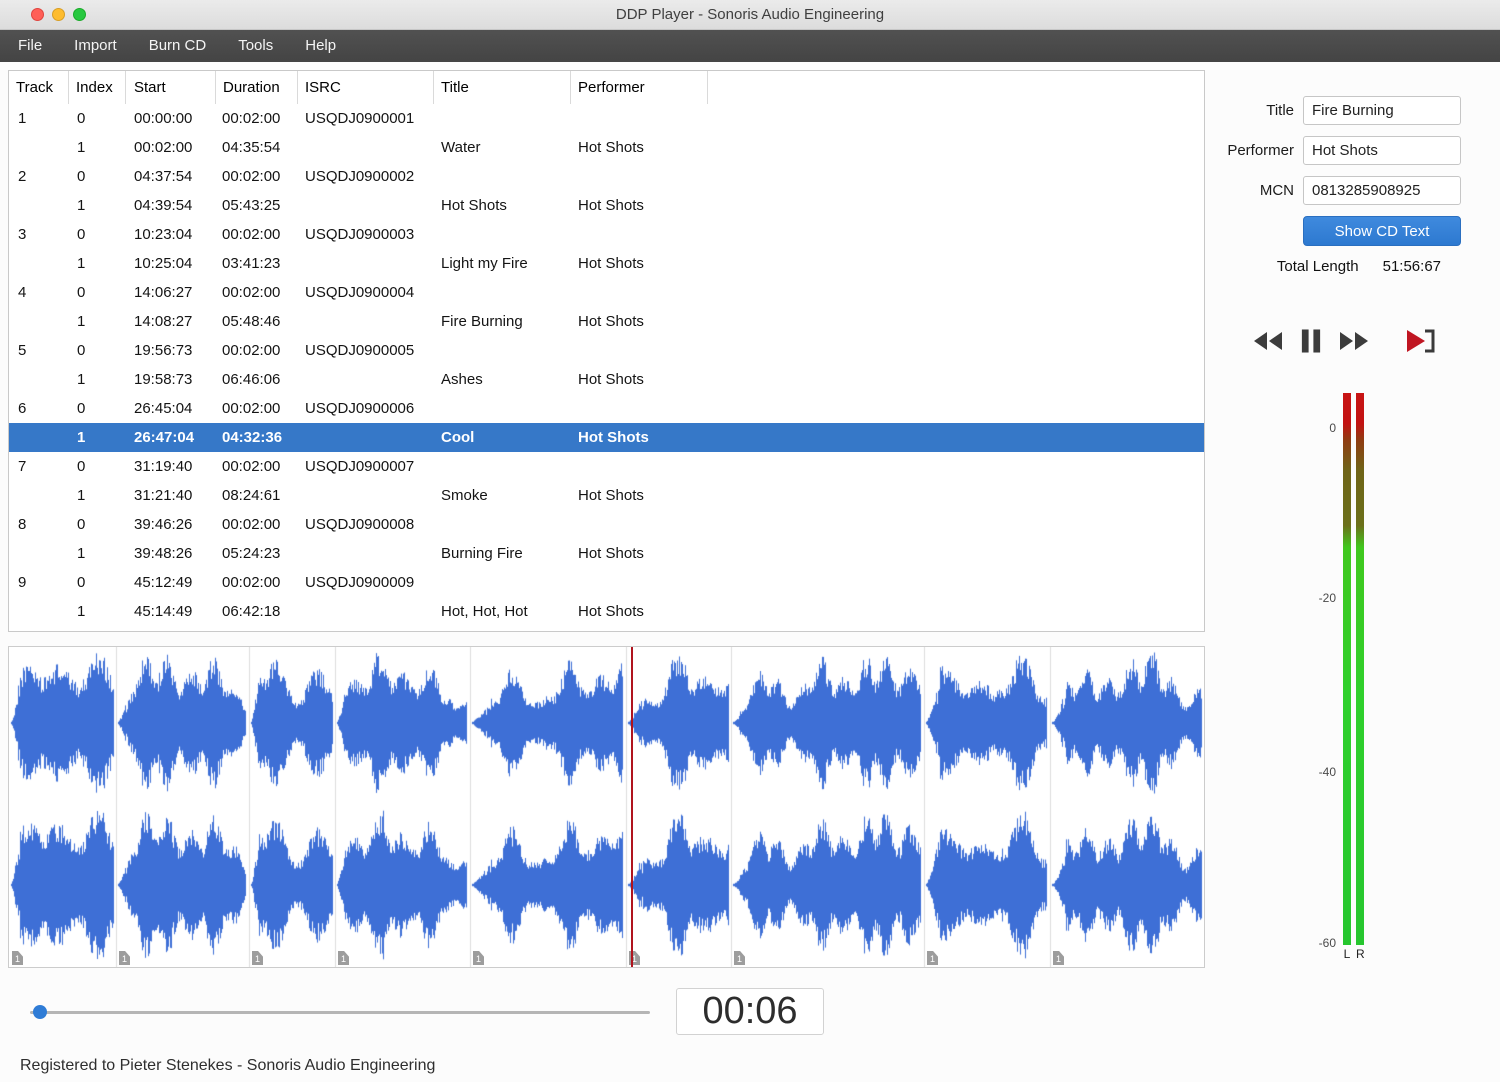  I want to click on title-input, so click(1382, 110).